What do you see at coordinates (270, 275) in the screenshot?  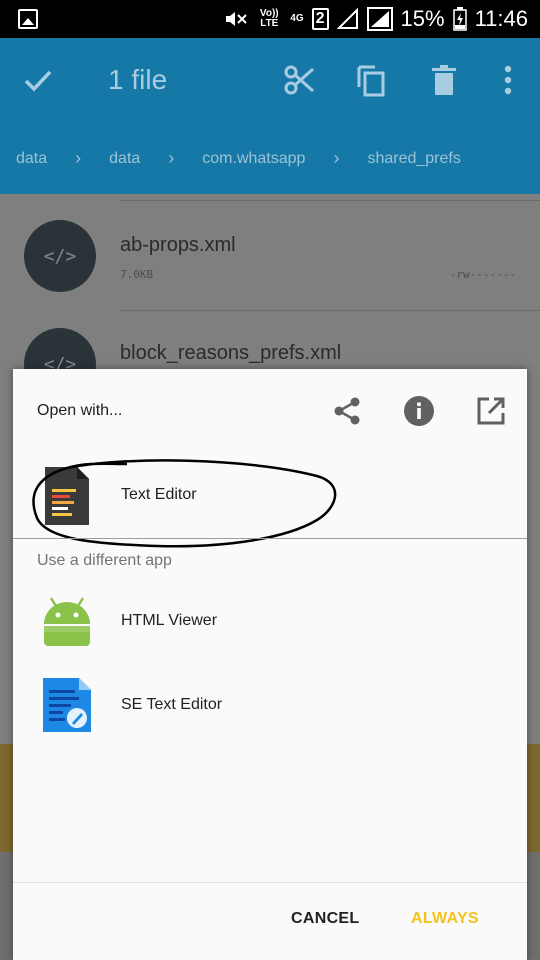 I see `list-item: </> ab-props.xml 7.0KB -rw-------` at bounding box center [270, 275].